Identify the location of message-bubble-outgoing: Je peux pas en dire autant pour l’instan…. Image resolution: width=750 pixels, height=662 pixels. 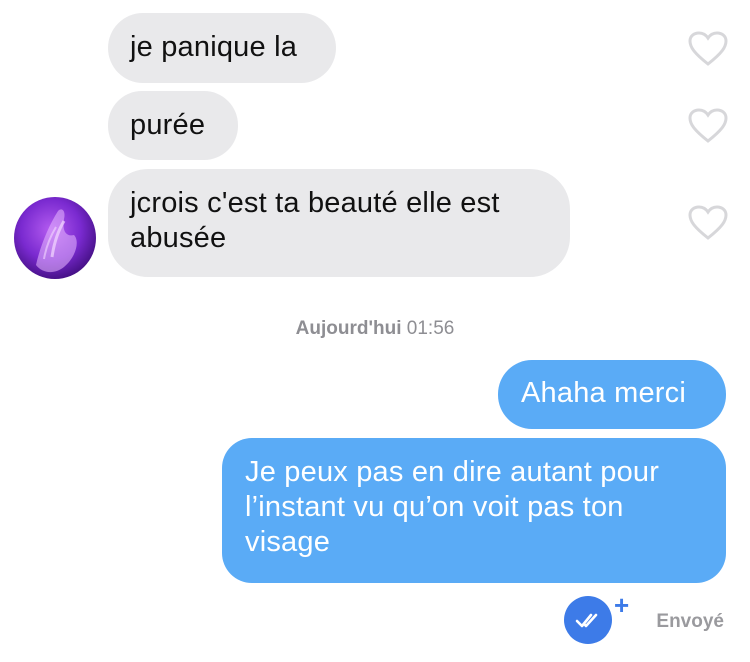
(474, 510).